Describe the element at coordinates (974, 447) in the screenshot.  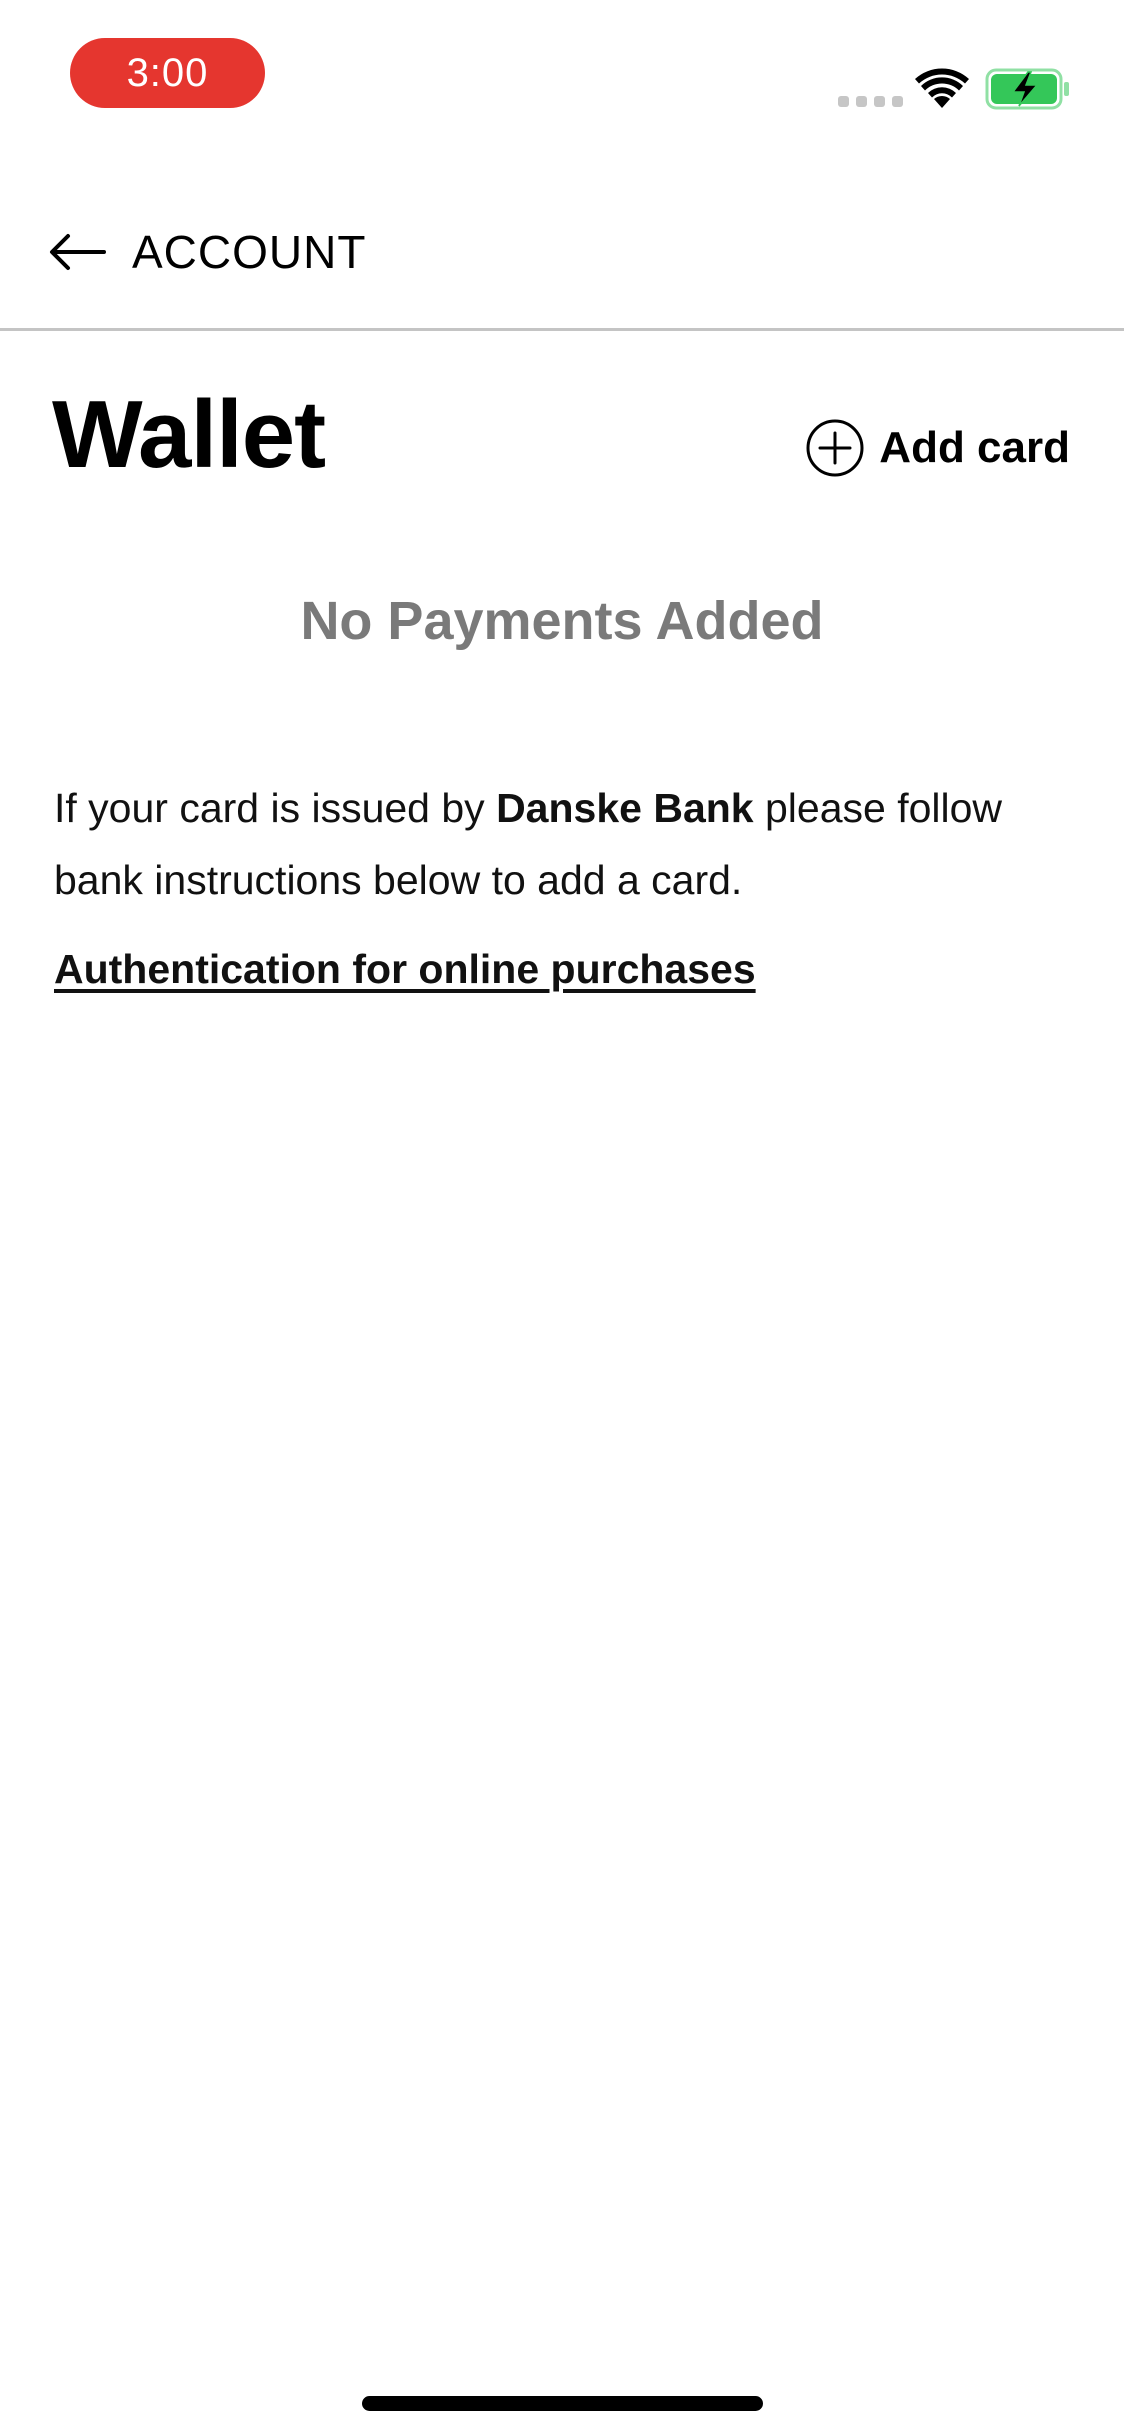
I see `add-card-label: Add card` at that location.